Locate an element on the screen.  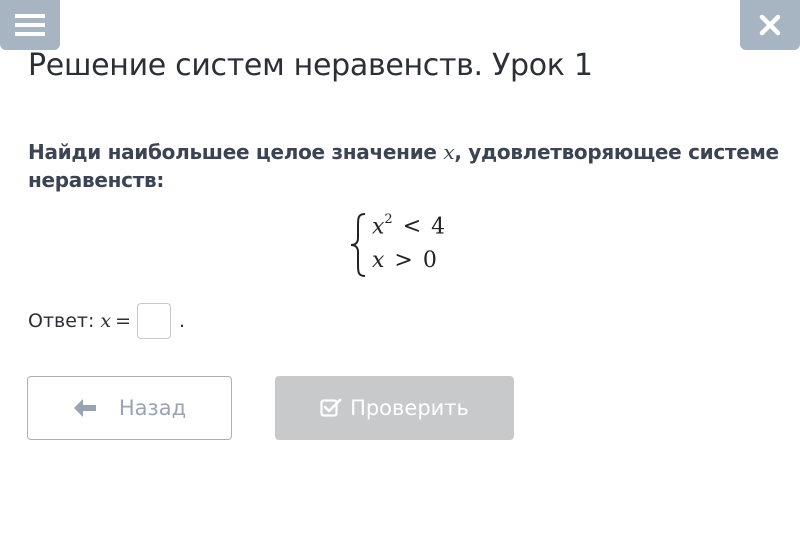
check-button-label: Проверить is located at coordinates (409, 408).